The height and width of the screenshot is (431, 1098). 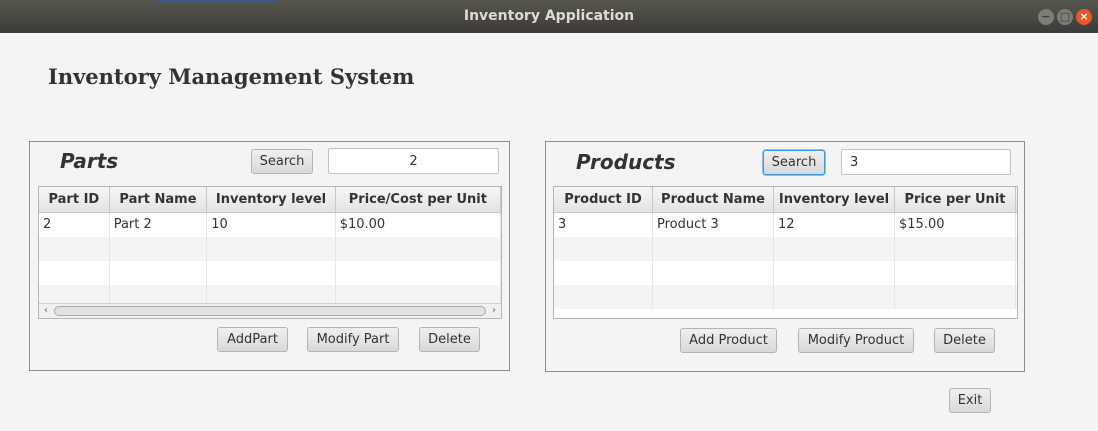 I want to click on modify-product-button: Modify Product, so click(x=856, y=340).